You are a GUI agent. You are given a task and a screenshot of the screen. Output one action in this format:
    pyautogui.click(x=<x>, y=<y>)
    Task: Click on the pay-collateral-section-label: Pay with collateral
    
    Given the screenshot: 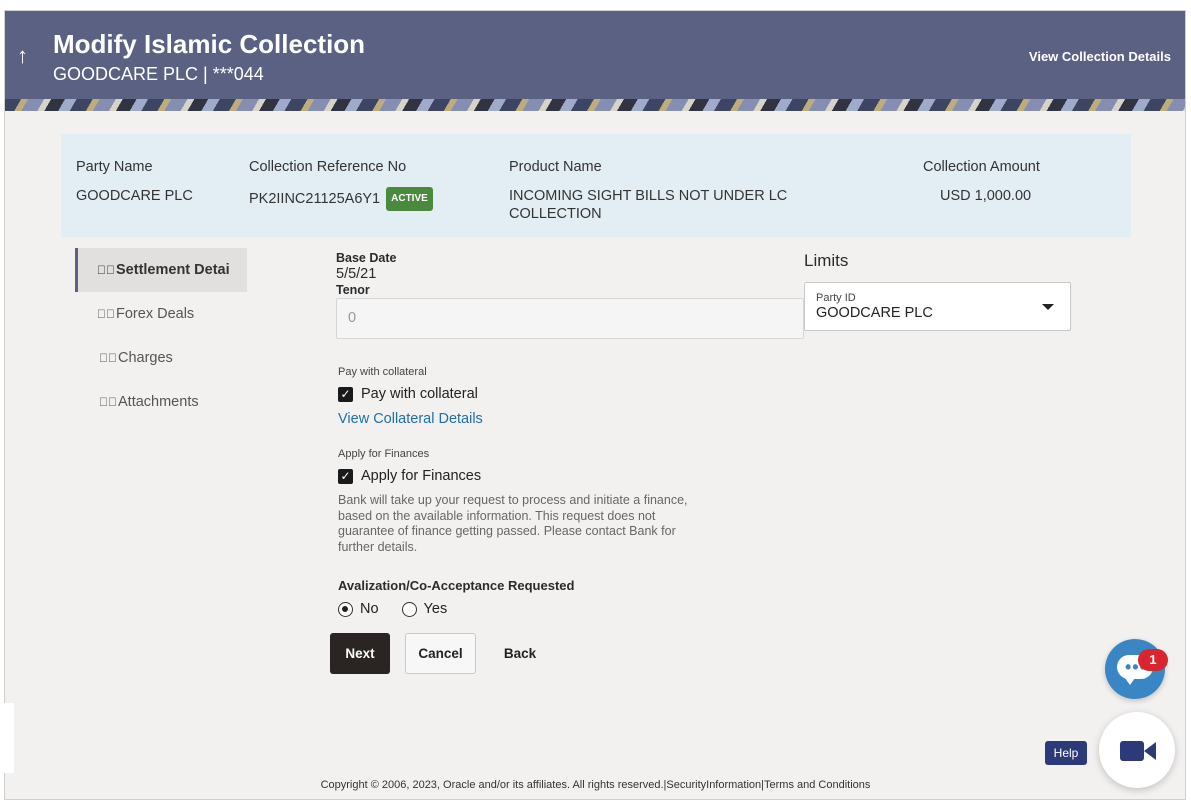 What is the action you would take?
    pyautogui.click(x=382, y=372)
    